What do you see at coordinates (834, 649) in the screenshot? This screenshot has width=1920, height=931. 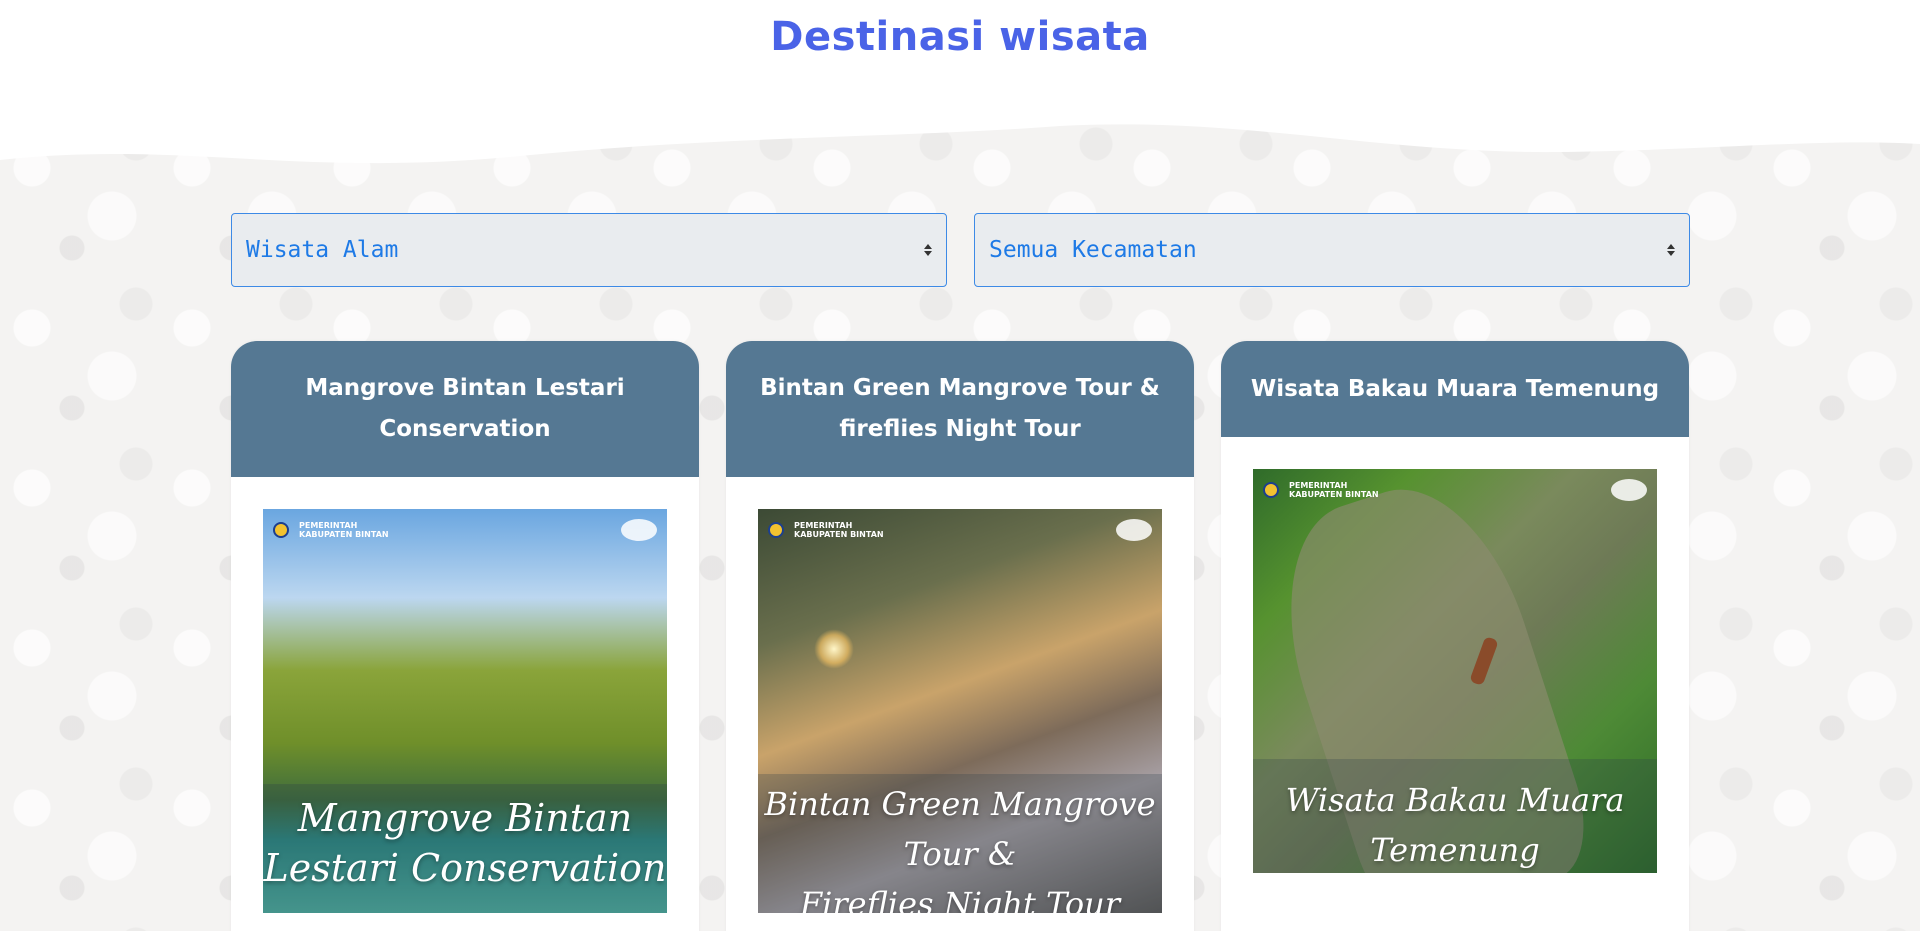 I see `sun-glow` at bounding box center [834, 649].